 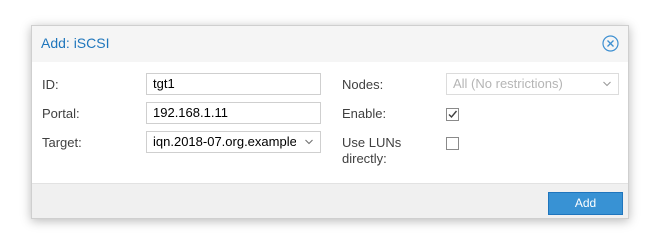 What do you see at coordinates (164, 83) in the screenshot?
I see `id-value: tgt1` at bounding box center [164, 83].